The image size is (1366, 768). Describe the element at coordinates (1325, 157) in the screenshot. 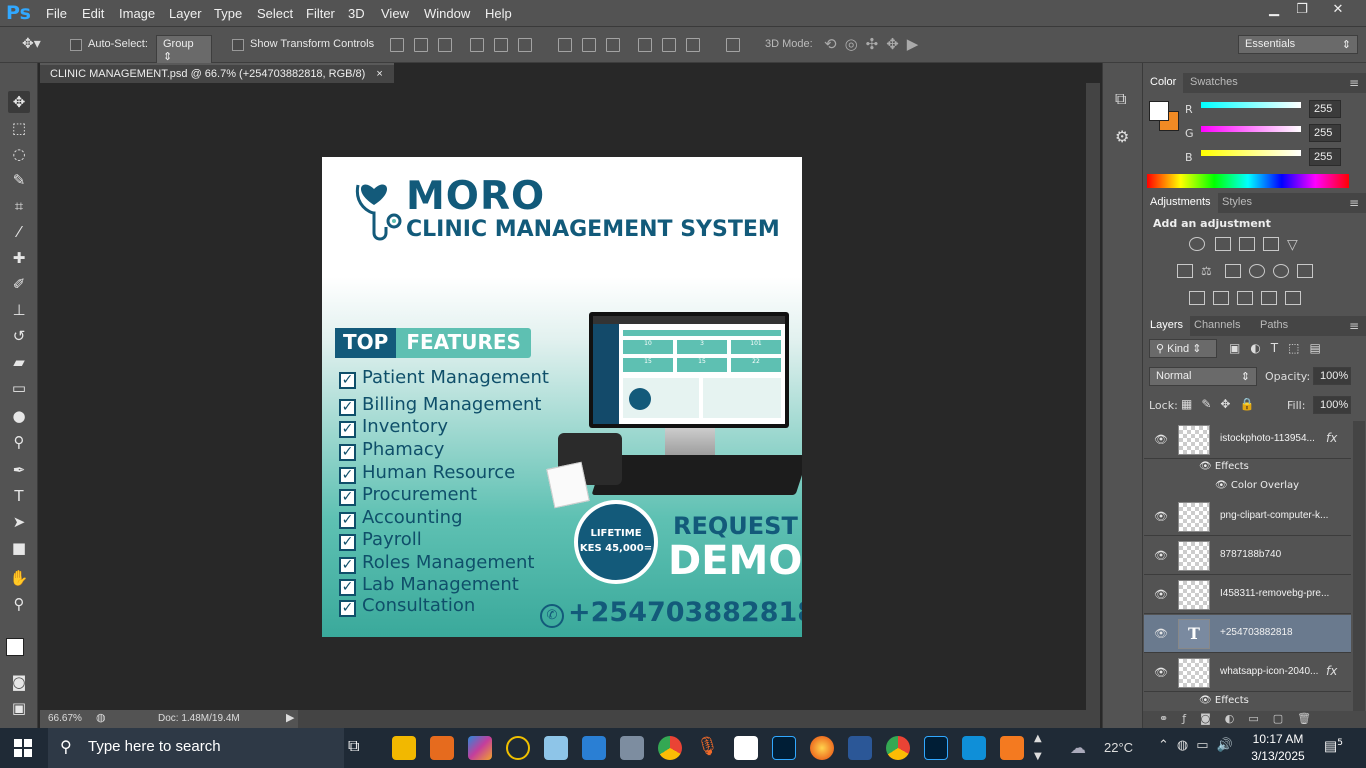

I see `b-value: 255` at that location.